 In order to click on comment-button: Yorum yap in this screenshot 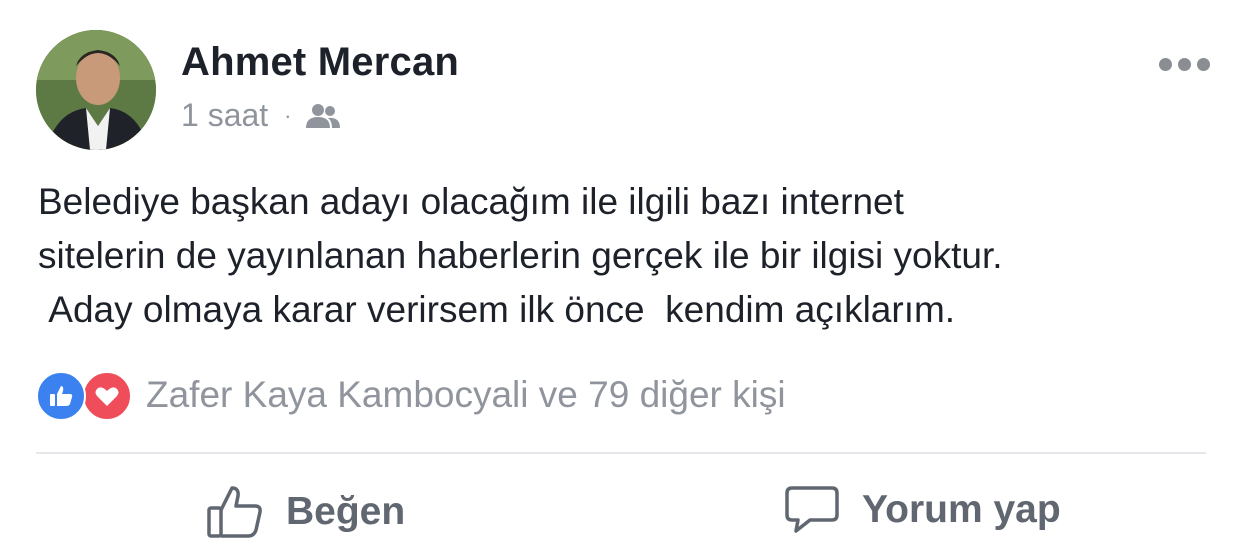, I will do `click(922, 510)`.